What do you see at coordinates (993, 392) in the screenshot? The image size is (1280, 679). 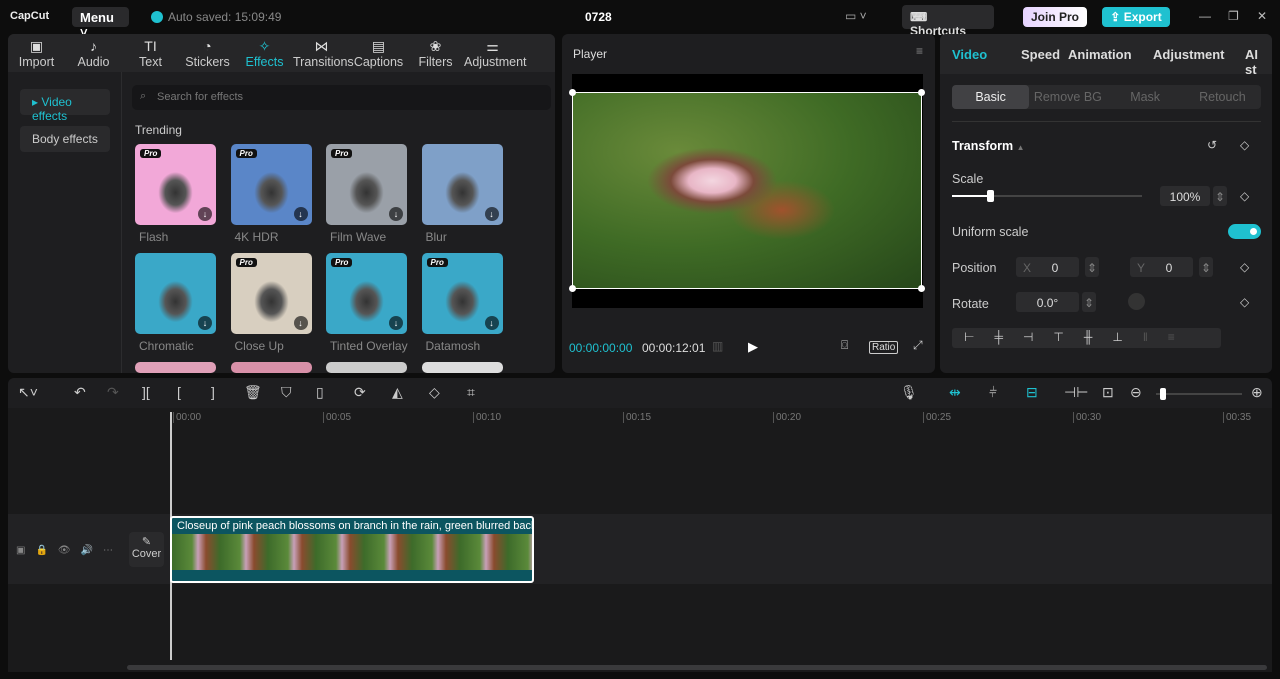 I see `auto-snap-icon: ⫩` at bounding box center [993, 392].